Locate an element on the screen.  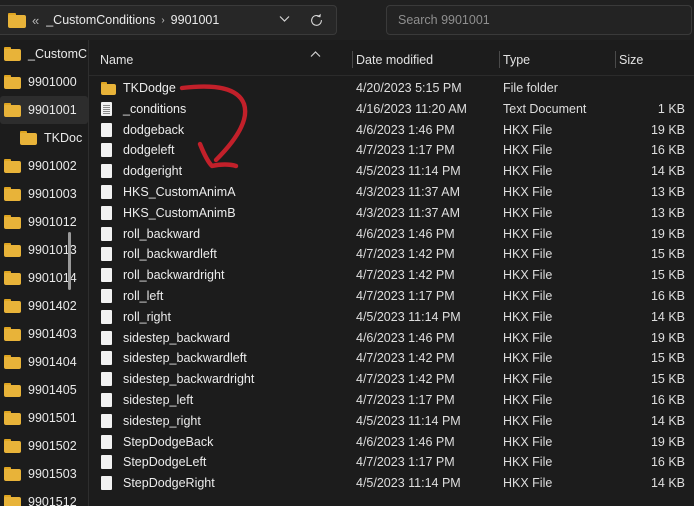
table-row: dodgeleft 4/7/2023 1:17 PM HKX File 16 KB is located at coordinates (391, 150).